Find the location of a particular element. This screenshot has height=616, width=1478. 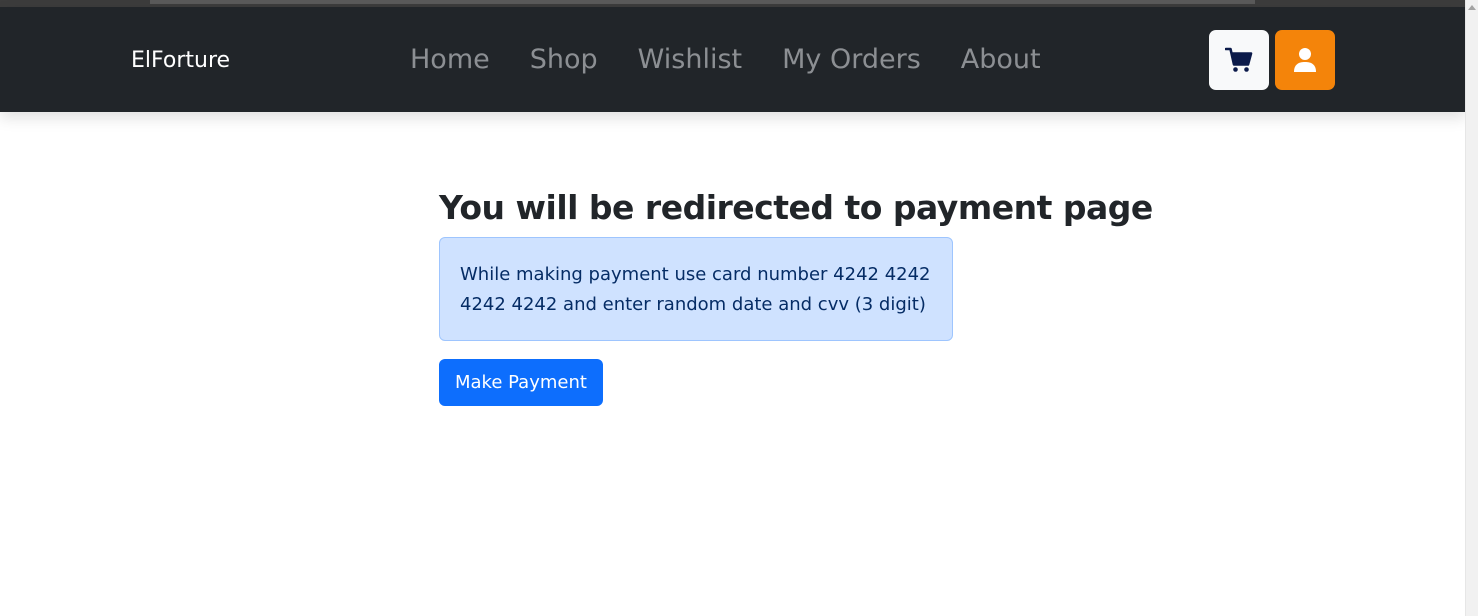

nav-link-shop: Shop is located at coordinates (564, 60).